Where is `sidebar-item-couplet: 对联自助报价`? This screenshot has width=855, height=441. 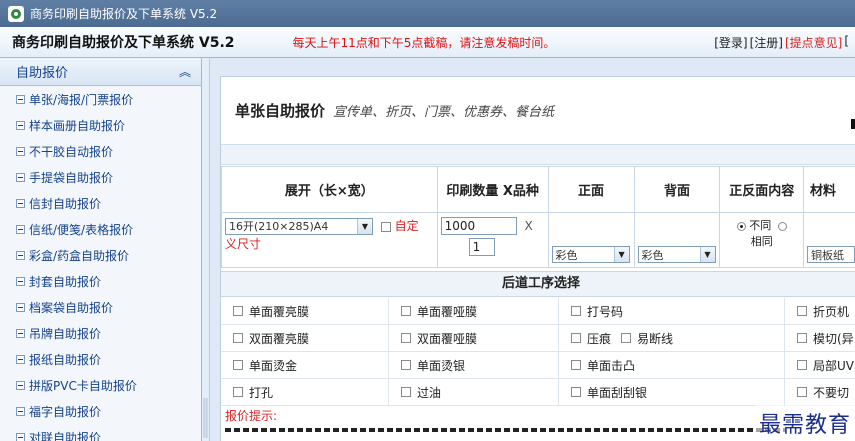 sidebar-item-couplet: 对联自助报价 is located at coordinates (100, 432).